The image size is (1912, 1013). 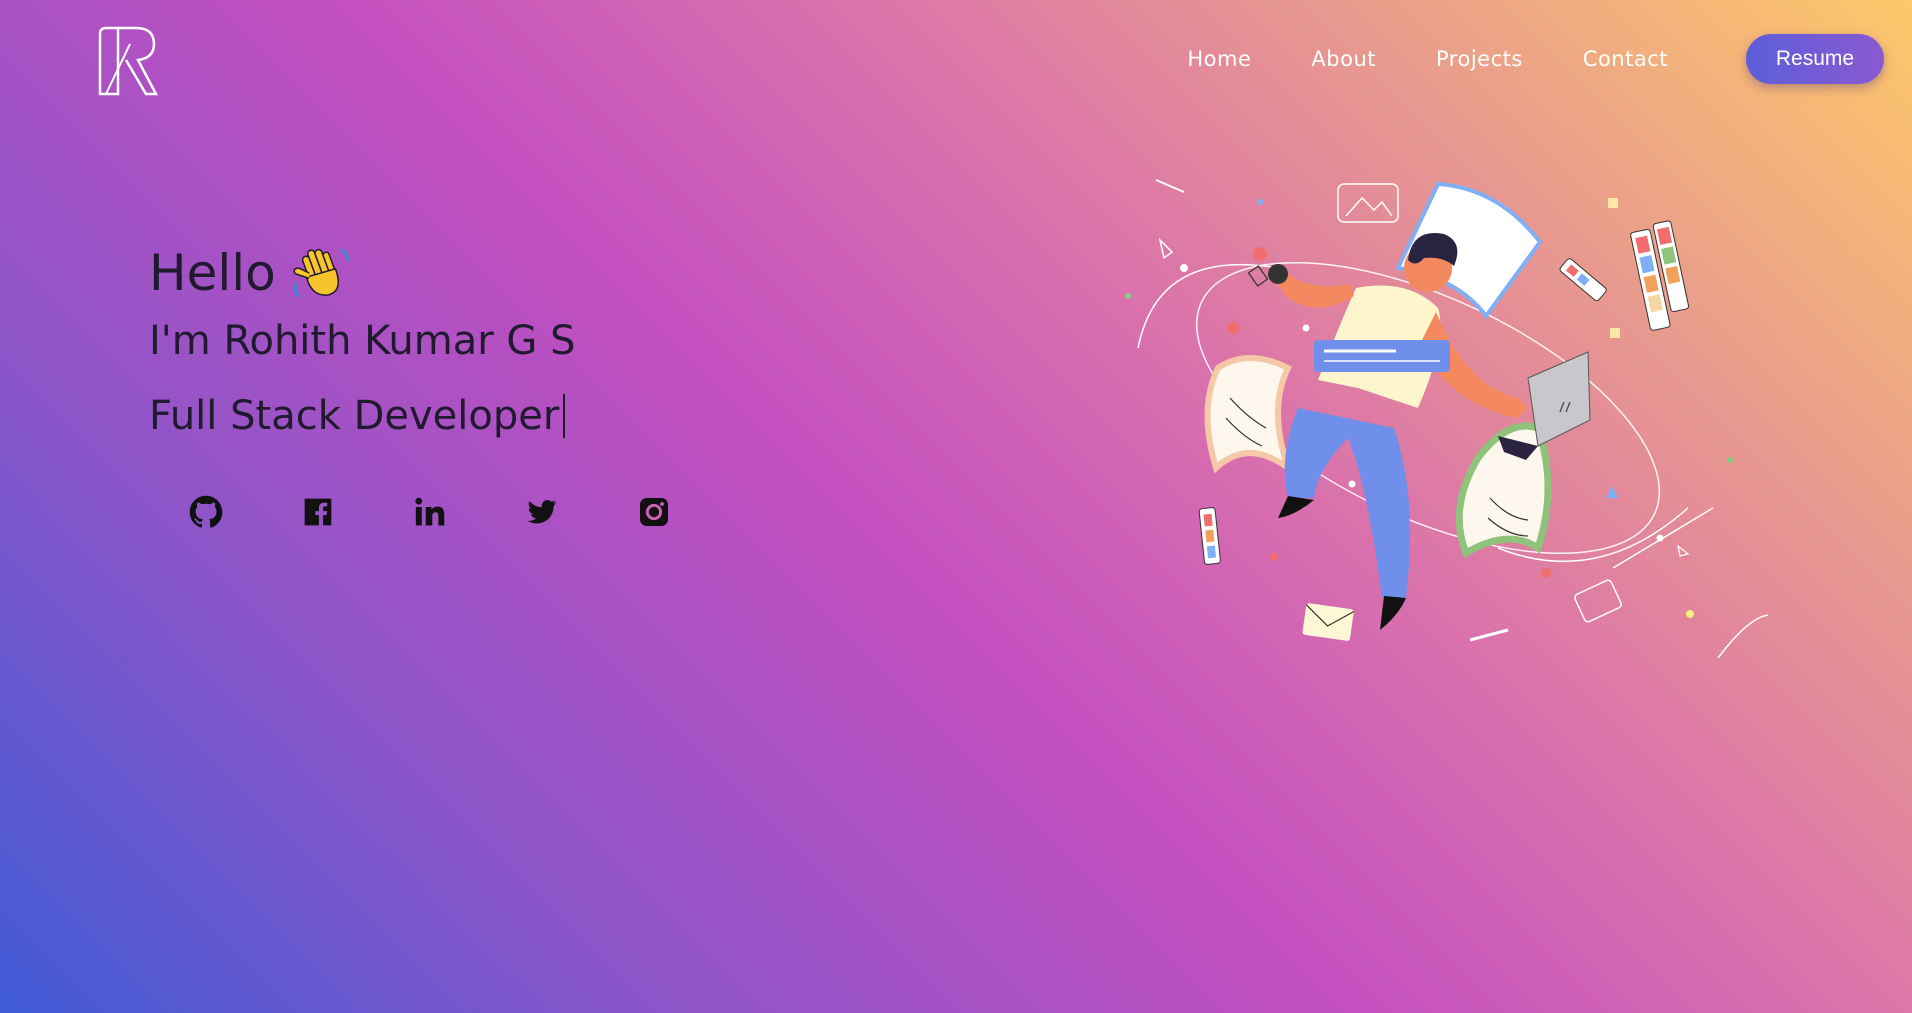 I want to click on social-links, so click(x=468, y=512).